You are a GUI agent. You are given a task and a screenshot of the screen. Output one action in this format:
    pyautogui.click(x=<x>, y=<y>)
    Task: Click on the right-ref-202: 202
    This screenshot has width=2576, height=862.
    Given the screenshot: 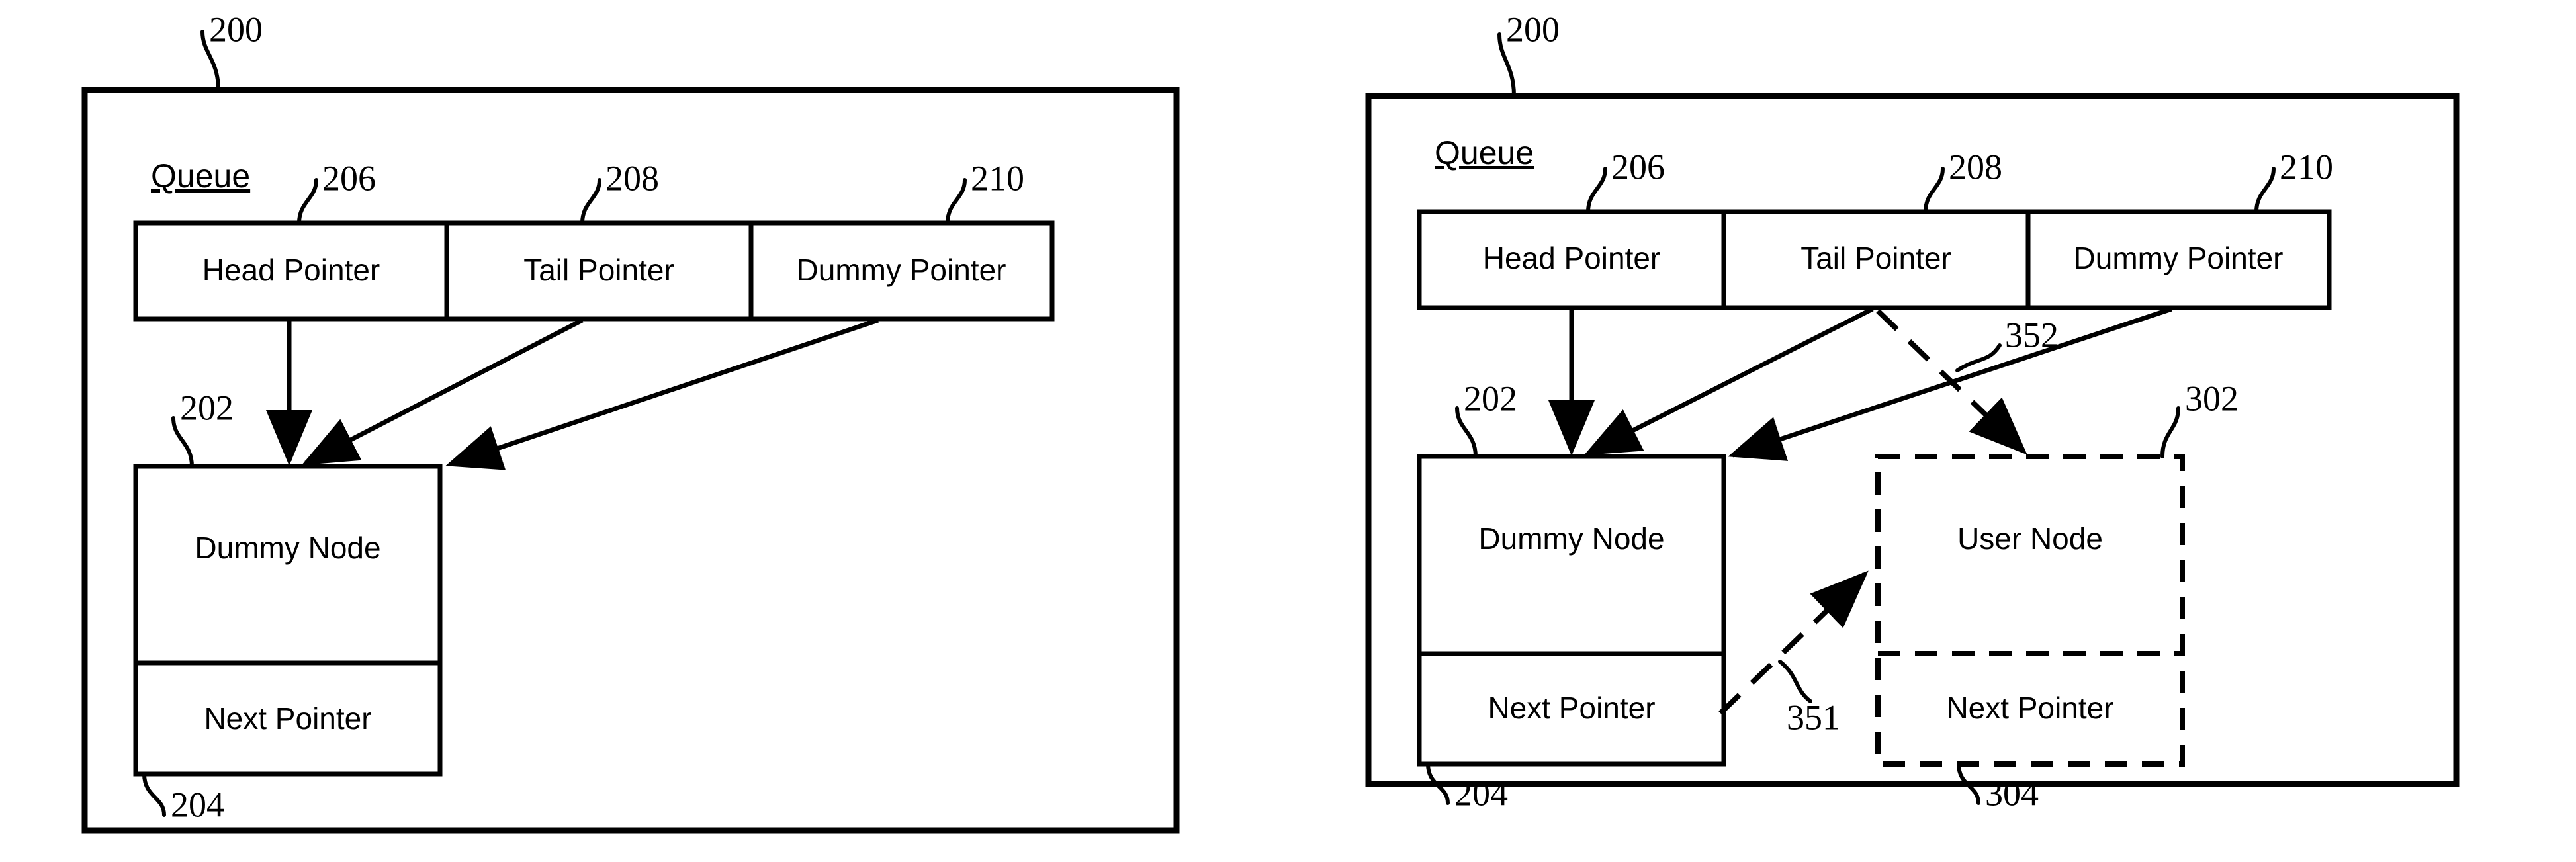 What is the action you would take?
    pyautogui.click(x=1490, y=398)
    